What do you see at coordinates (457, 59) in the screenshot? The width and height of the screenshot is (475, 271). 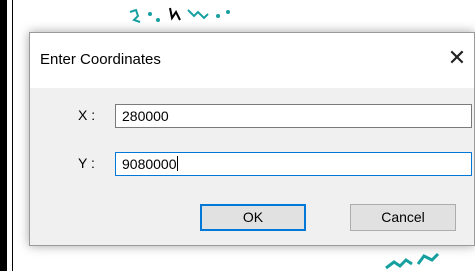 I see `close-icon: ✕` at bounding box center [457, 59].